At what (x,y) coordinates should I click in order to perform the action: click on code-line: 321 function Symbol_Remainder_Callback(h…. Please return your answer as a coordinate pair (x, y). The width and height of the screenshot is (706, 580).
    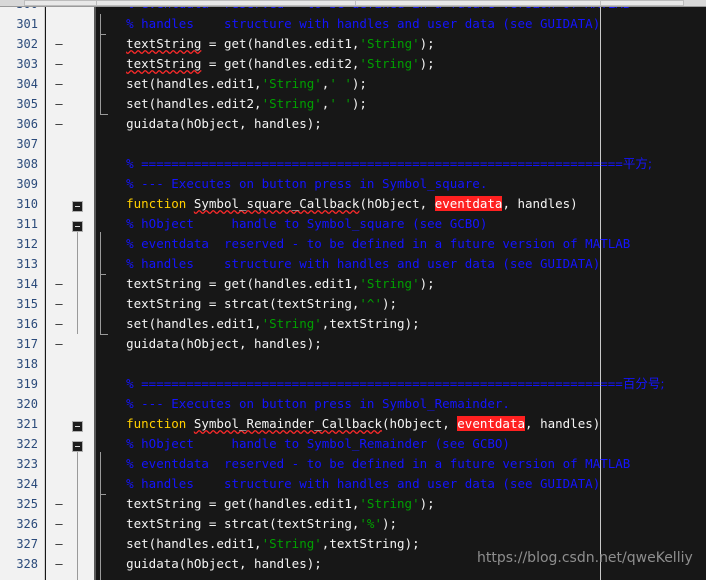
    Looking at the image, I should click on (353, 424).